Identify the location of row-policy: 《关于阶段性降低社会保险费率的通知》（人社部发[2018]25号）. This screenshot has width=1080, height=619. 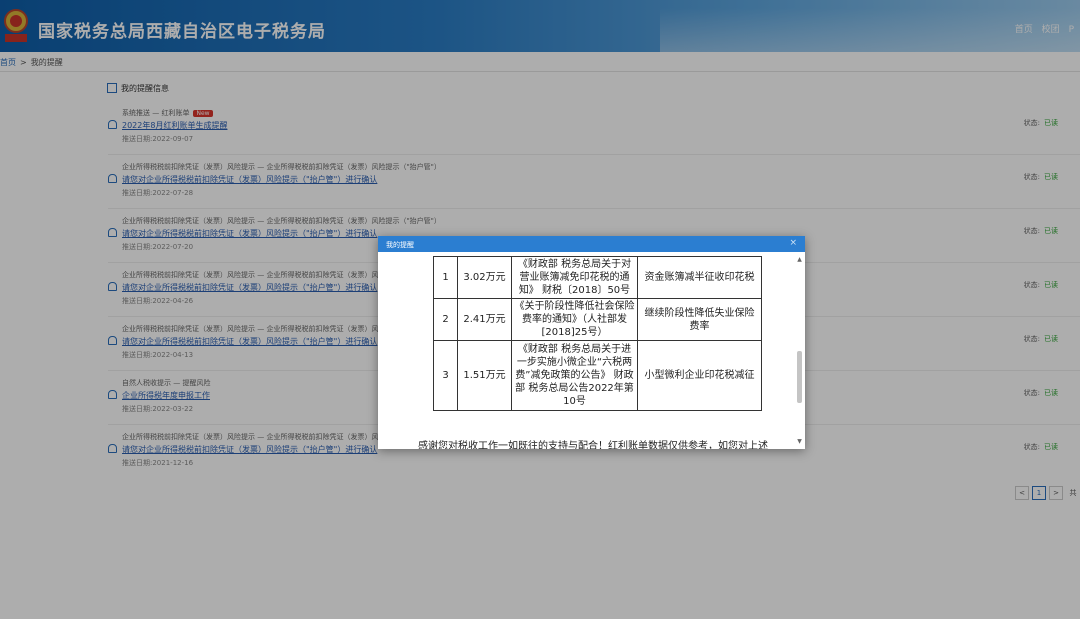
(574, 319).